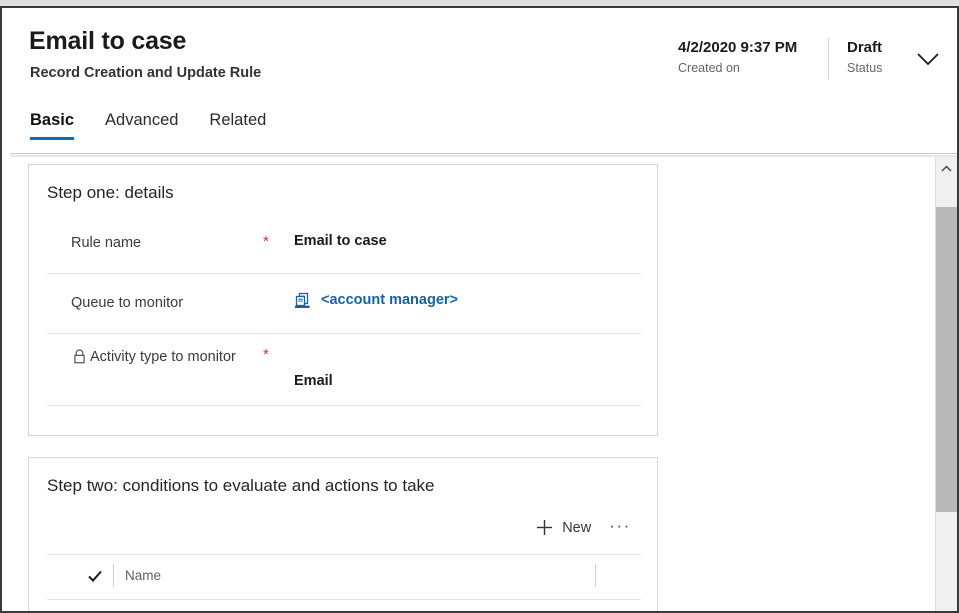  What do you see at coordinates (163, 357) in the screenshot?
I see `field-label-activity-type-text: Activity type to monitor` at bounding box center [163, 357].